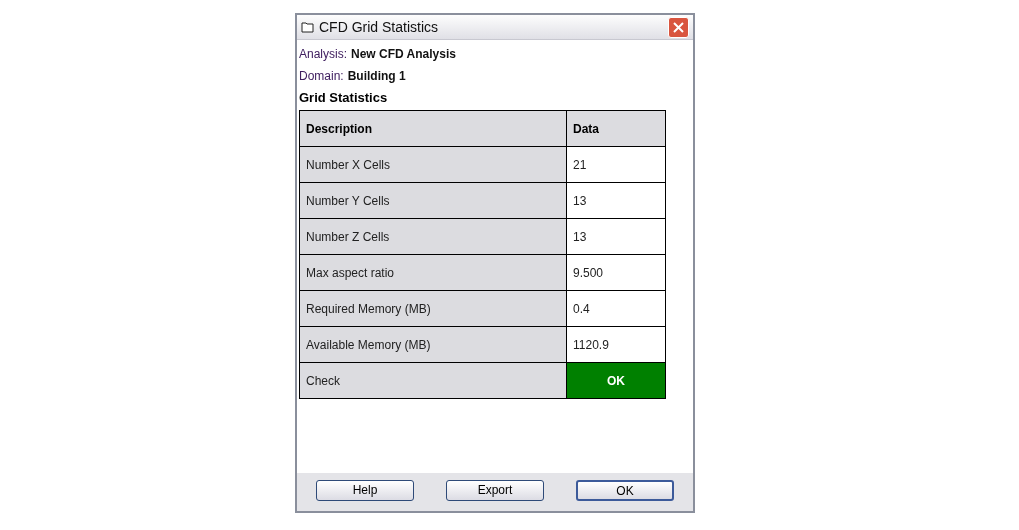  What do you see at coordinates (616, 272) in the screenshot?
I see `data-cell: 9.500` at bounding box center [616, 272].